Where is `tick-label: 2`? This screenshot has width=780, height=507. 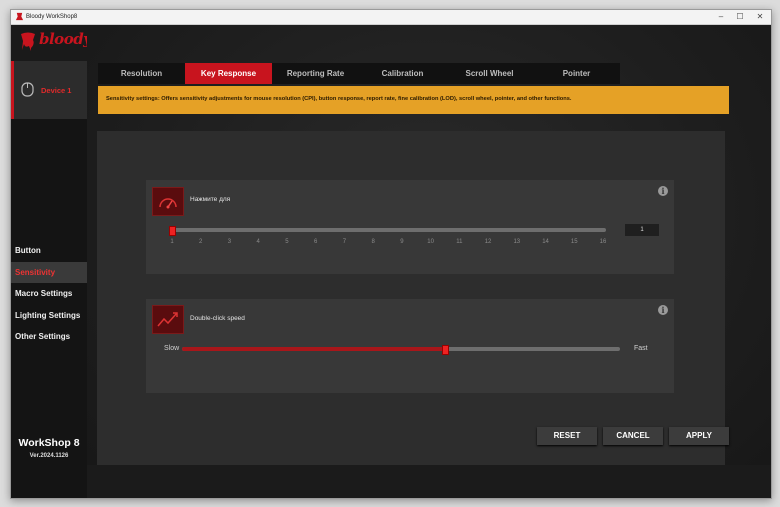 tick-label: 2 is located at coordinates (201, 242).